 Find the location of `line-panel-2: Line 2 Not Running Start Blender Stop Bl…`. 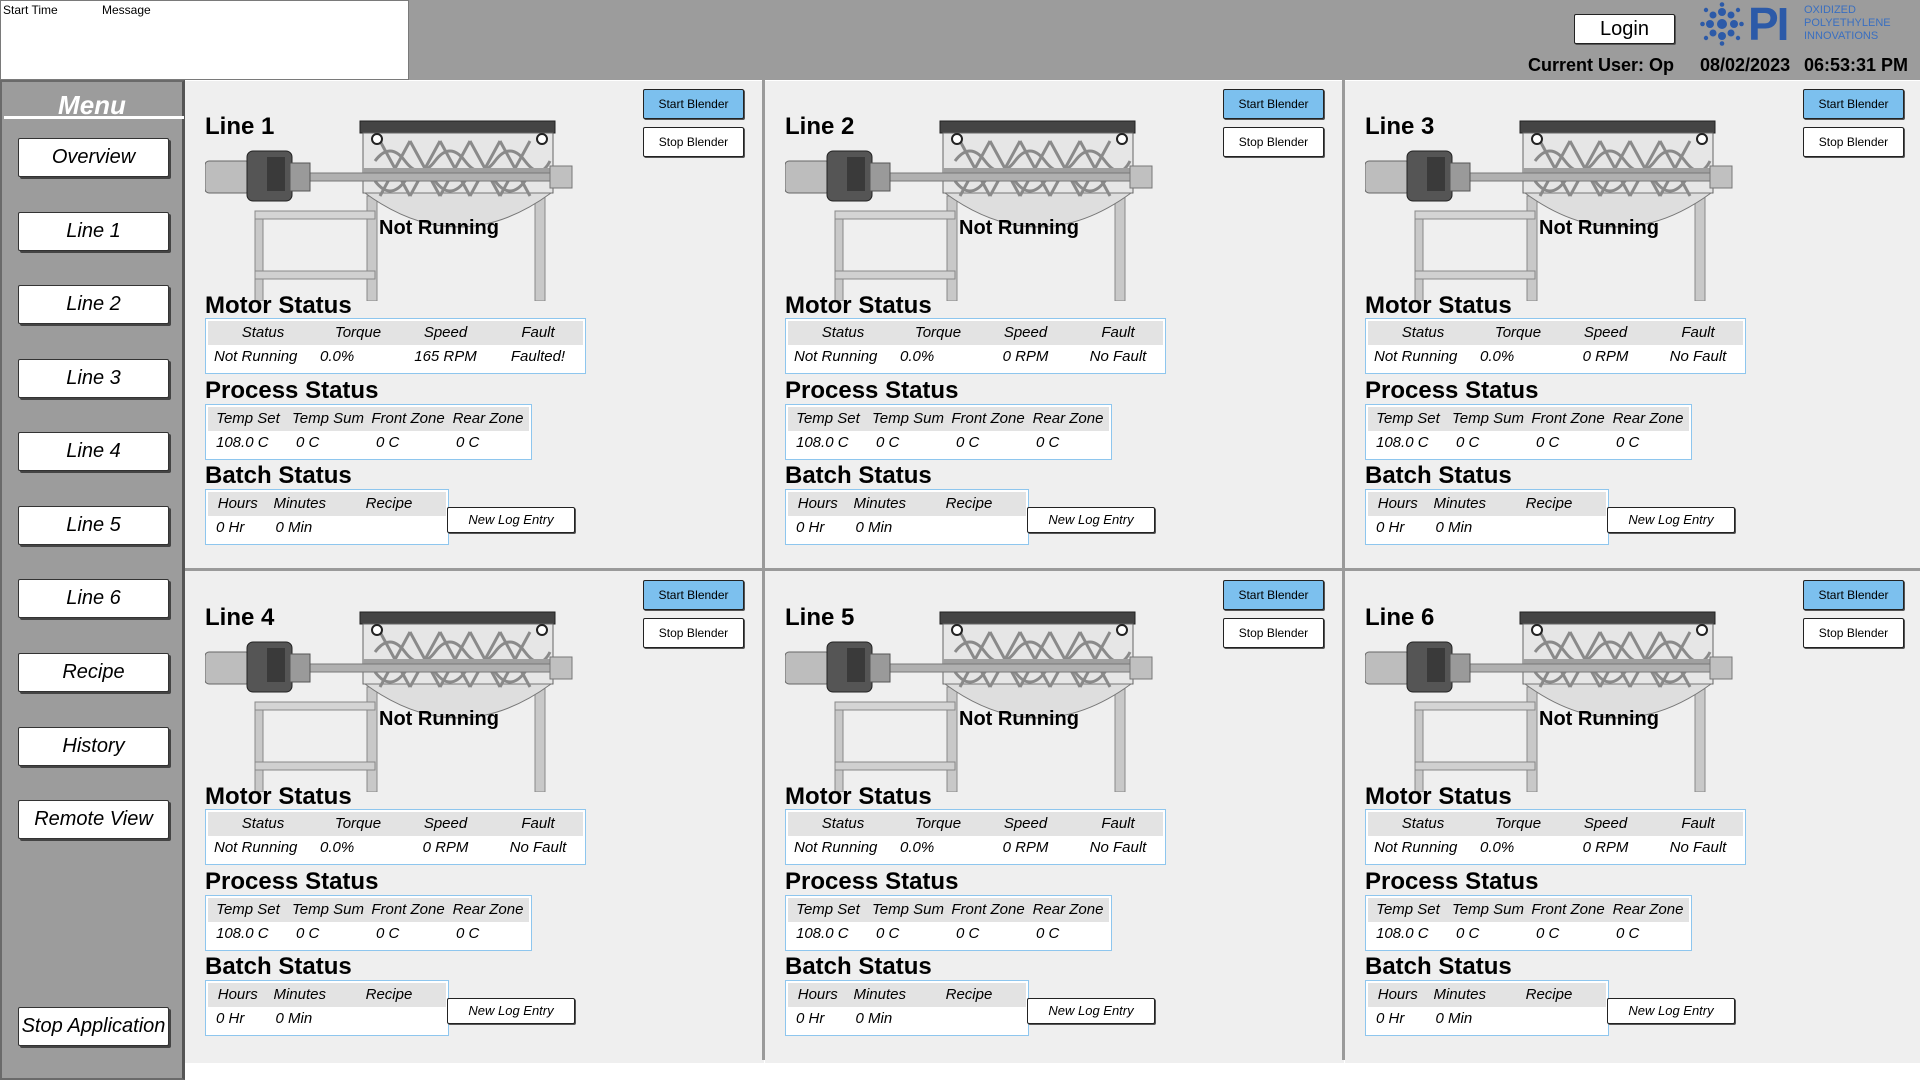

line-panel-2: Line 2 Not Running Start Blender Stop Bl… is located at coordinates (1054, 326).